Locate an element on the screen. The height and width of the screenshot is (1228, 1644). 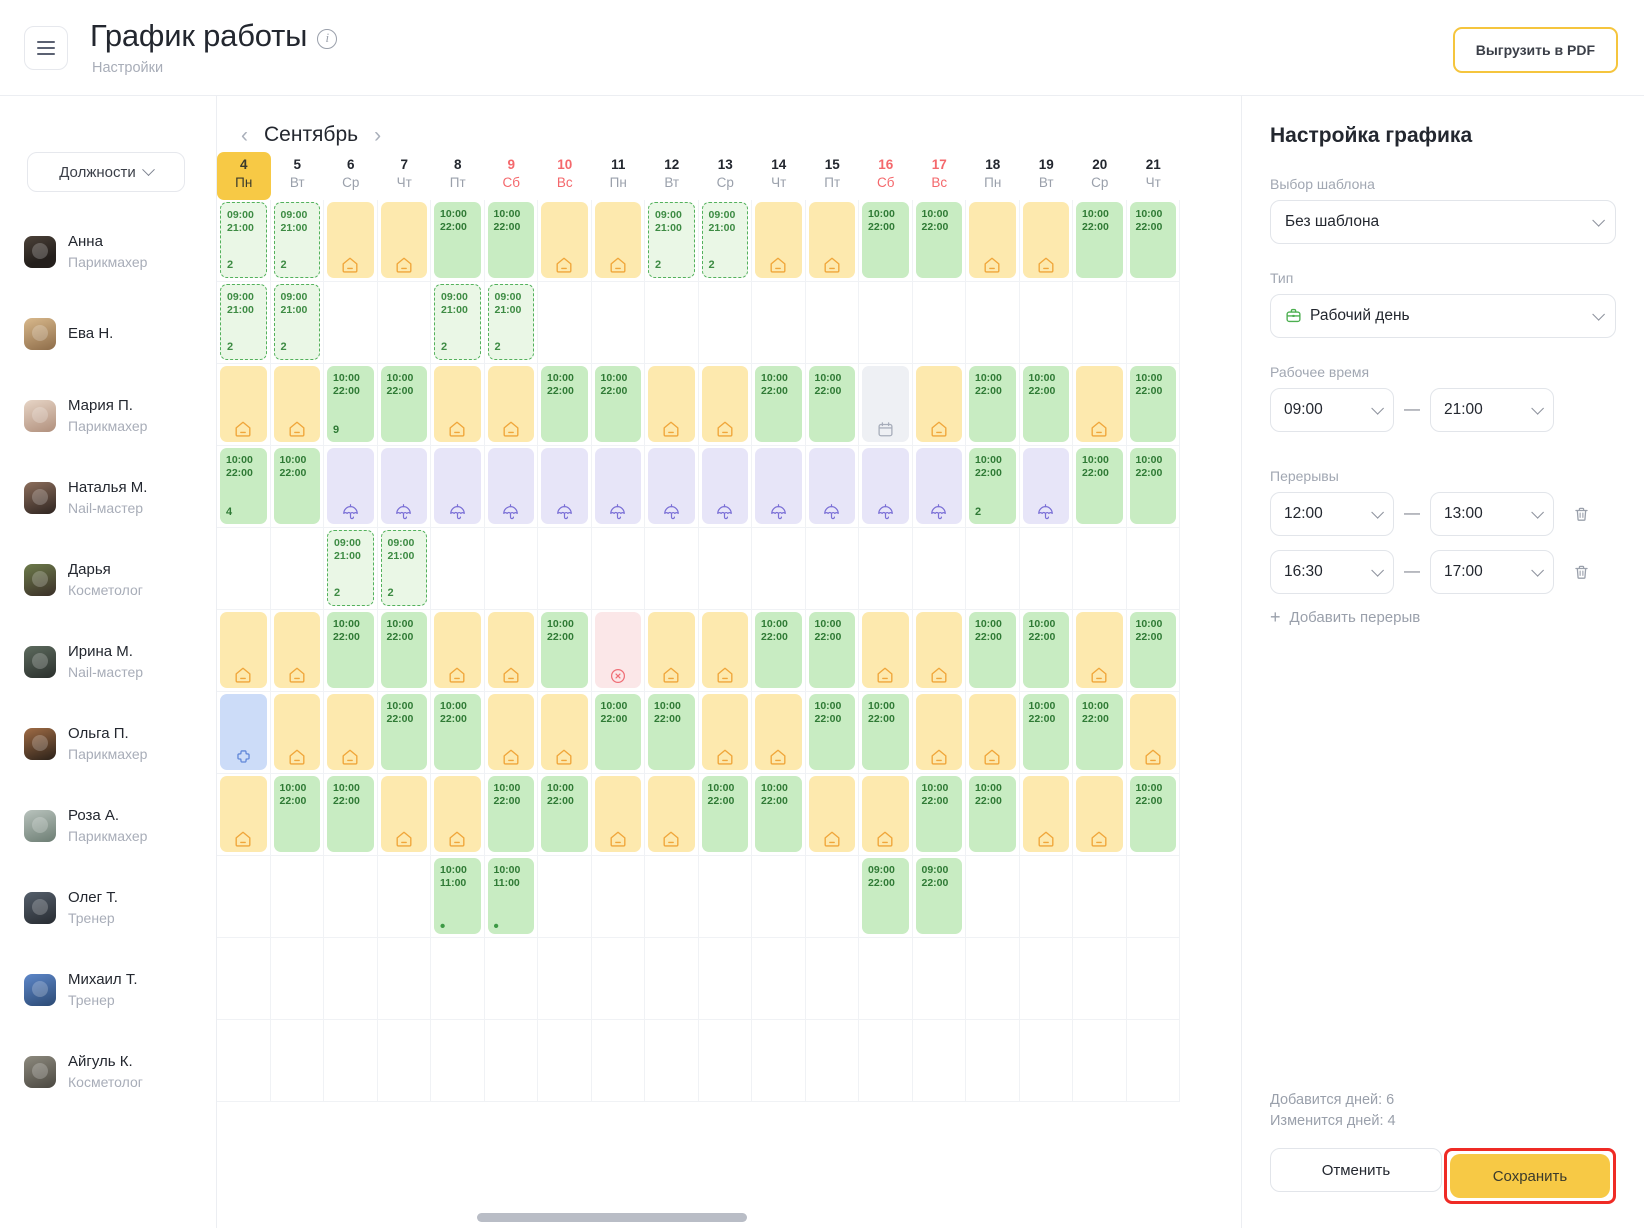
staff-row: Мария П. Парикмахер is located at coordinates (108, 416).